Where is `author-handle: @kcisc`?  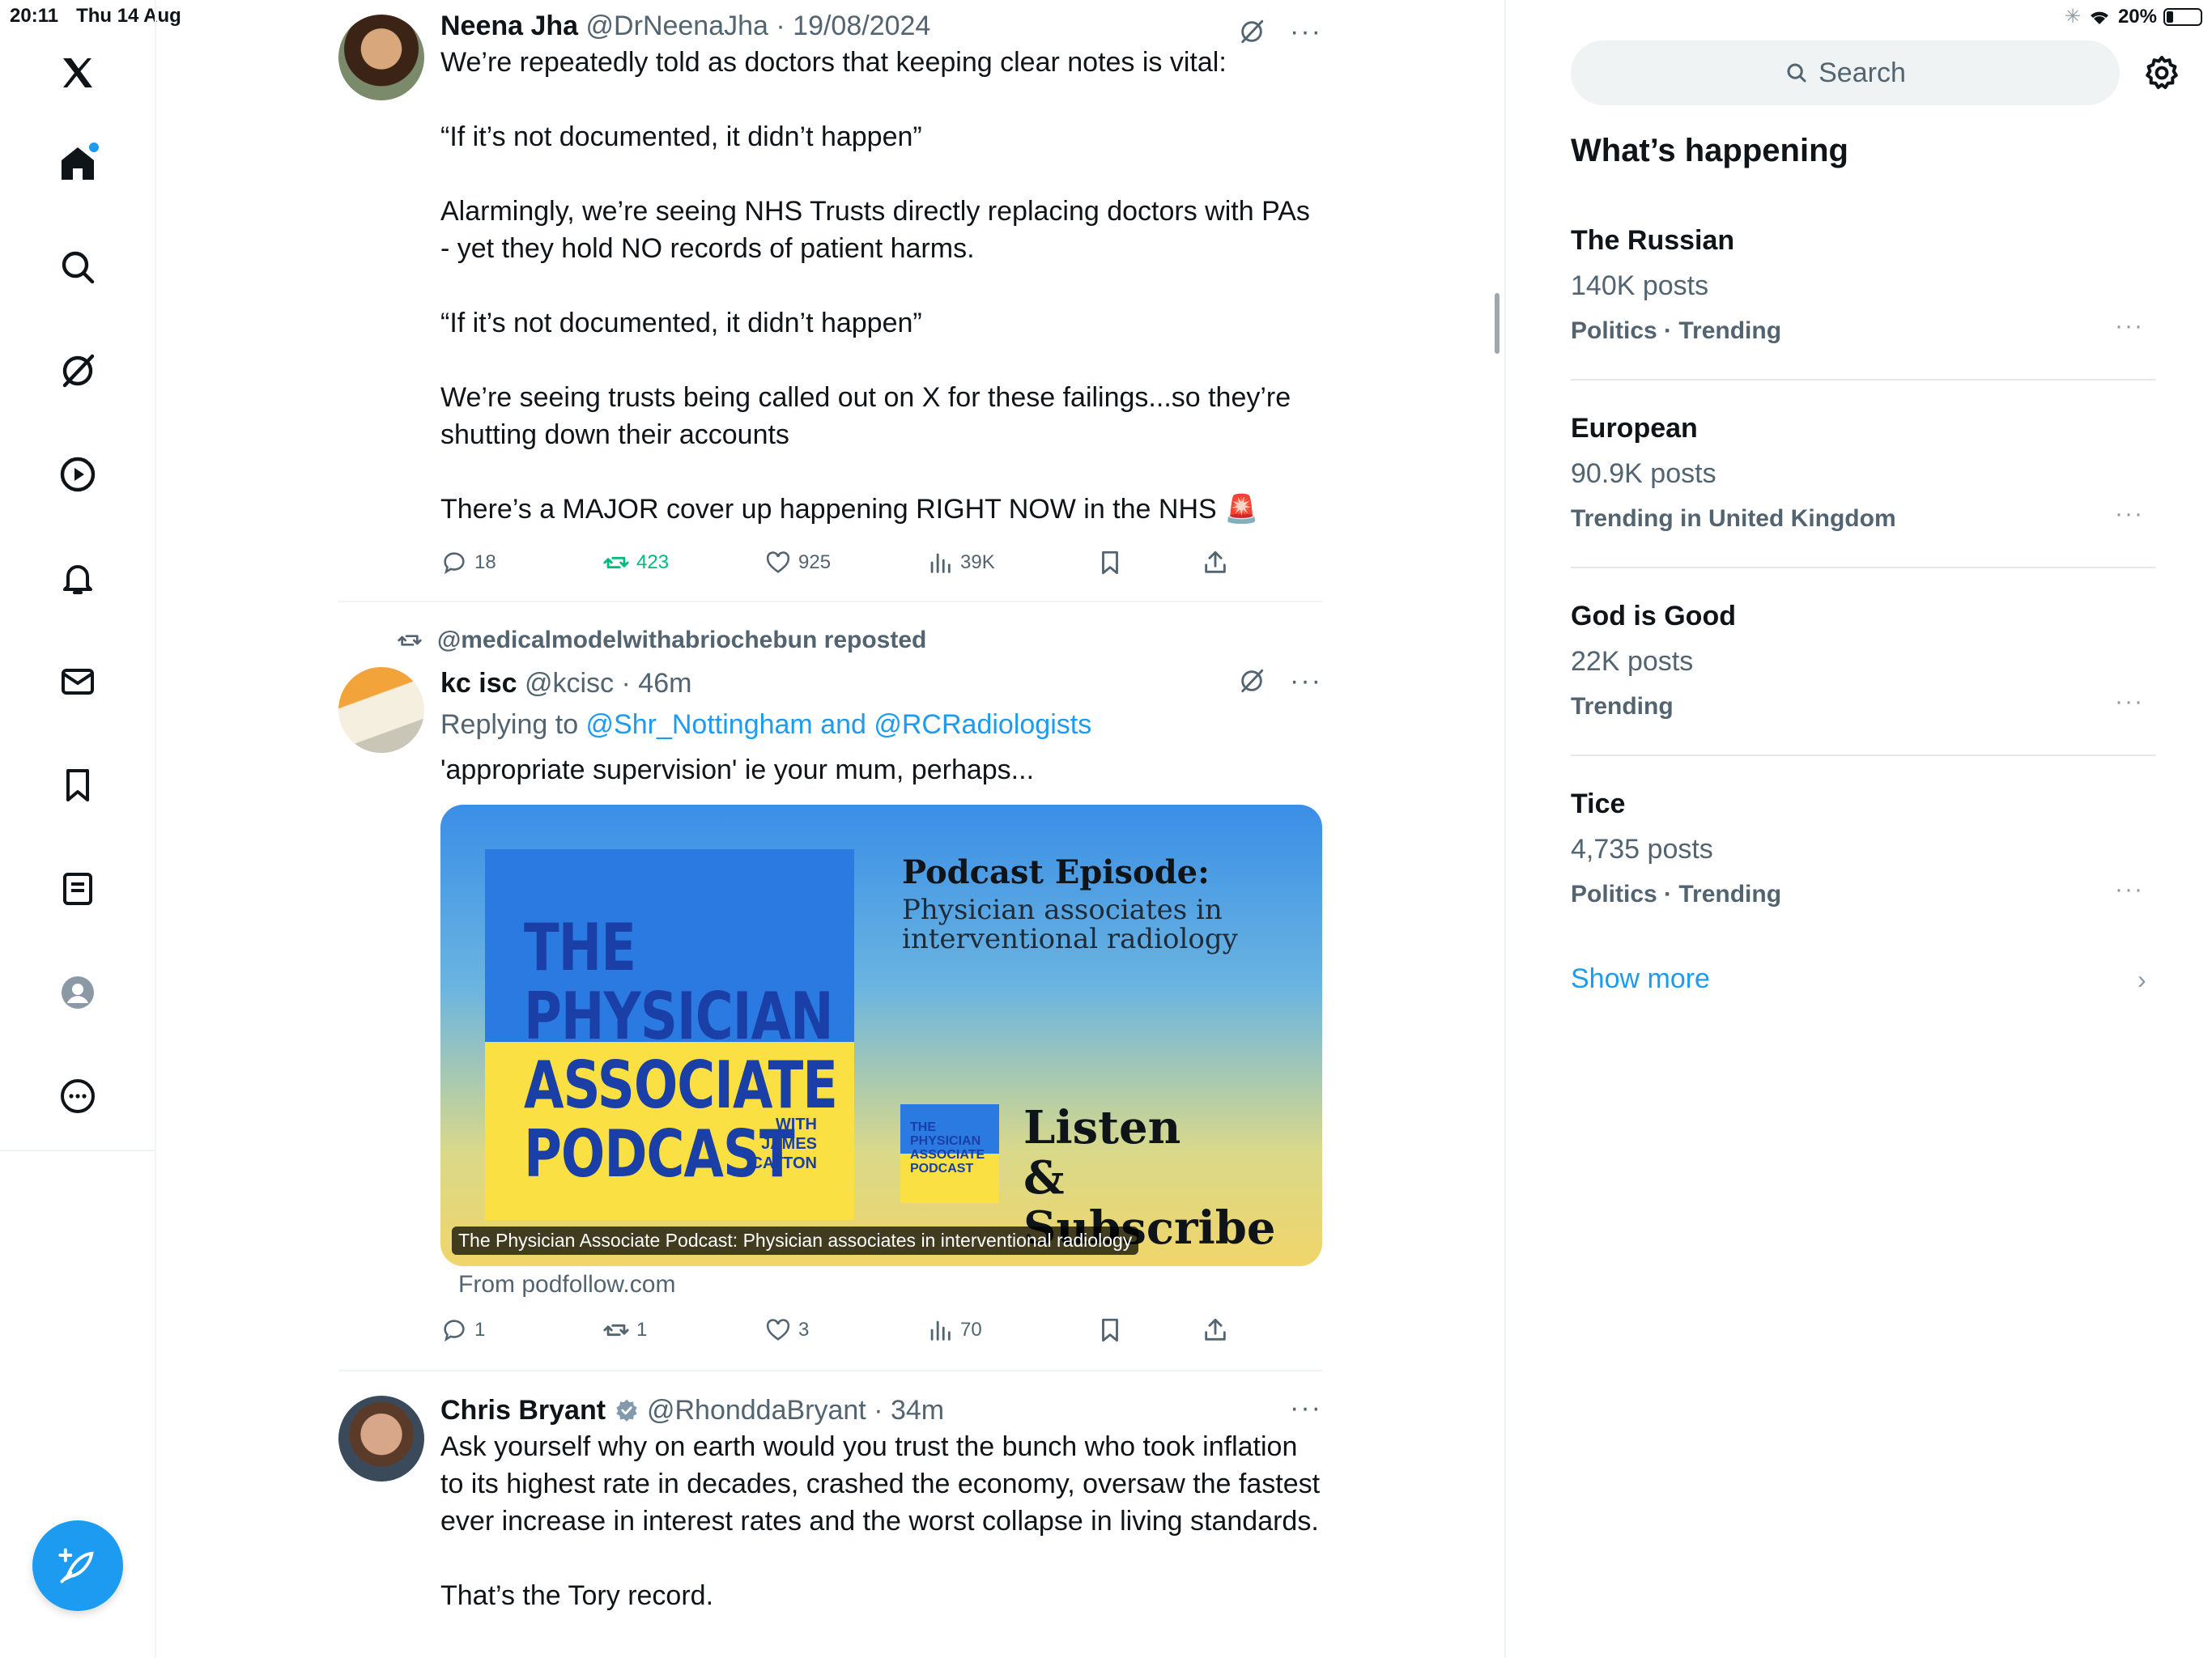 author-handle: @kcisc is located at coordinates (569, 683).